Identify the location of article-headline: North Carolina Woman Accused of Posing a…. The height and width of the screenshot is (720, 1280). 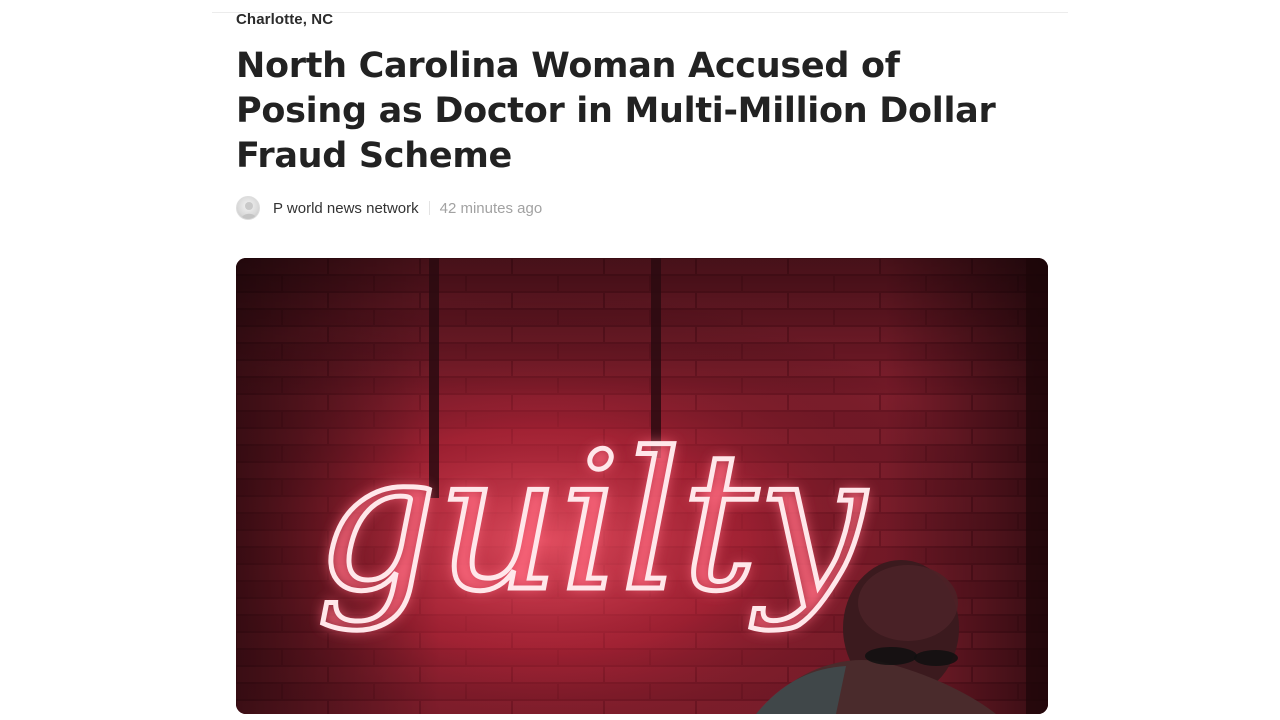
(616, 111).